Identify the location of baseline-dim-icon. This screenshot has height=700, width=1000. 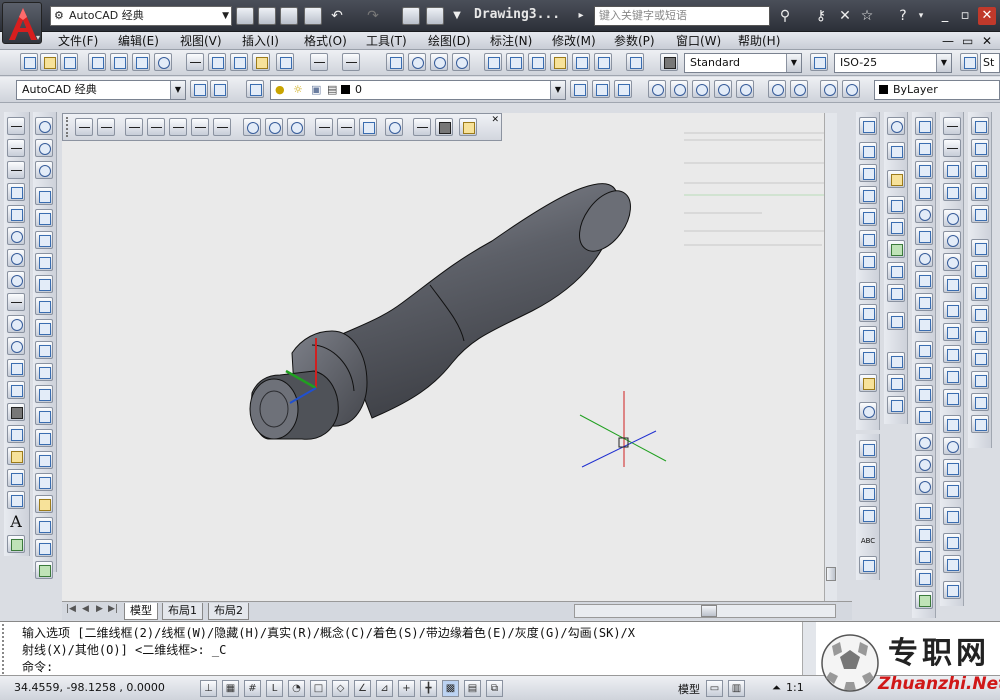
(952, 332).